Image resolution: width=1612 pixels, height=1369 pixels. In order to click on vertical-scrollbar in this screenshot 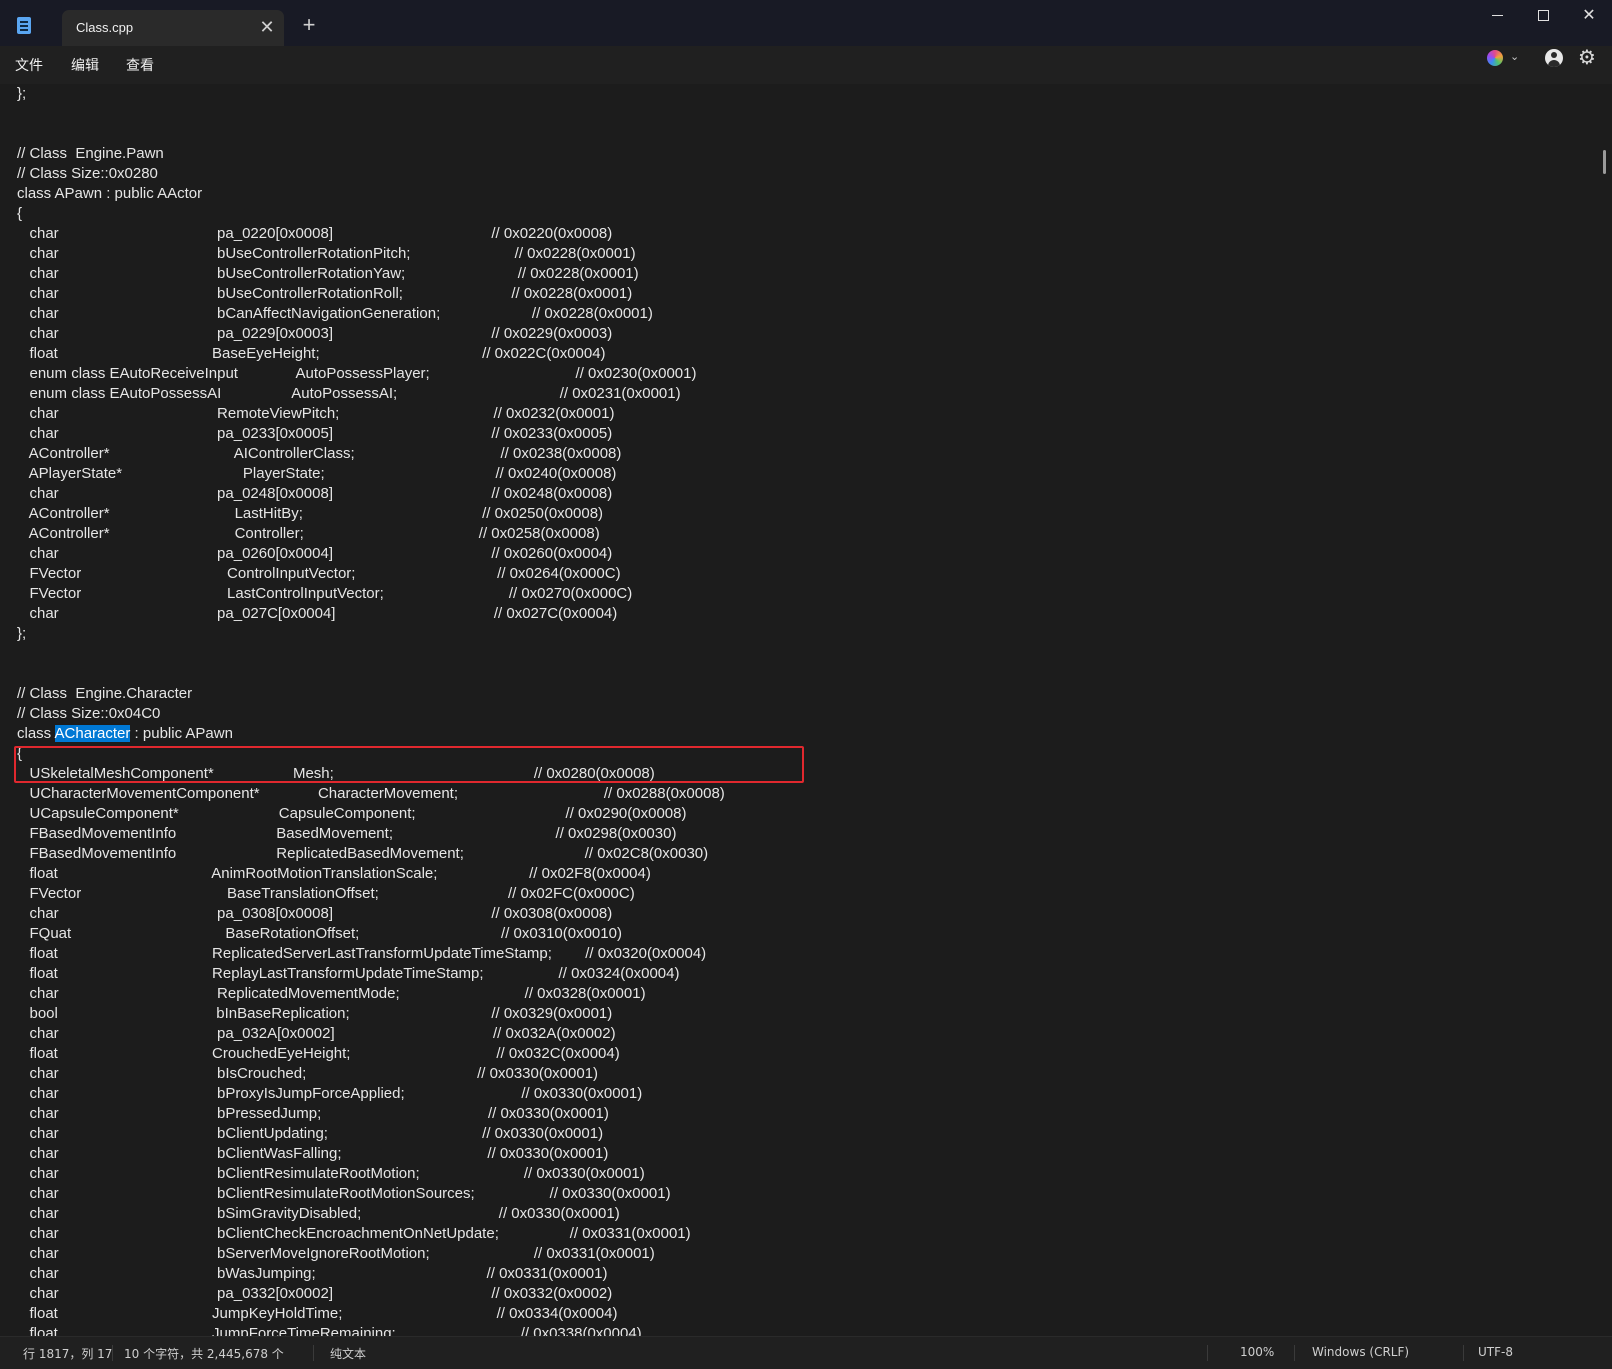, I will do `click(1604, 710)`.